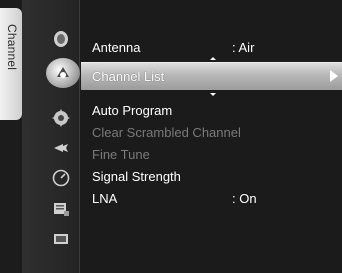 The width and height of the screenshot is (342, 273). What do you see at coordinates (132, 110) in the screenshot?
I see `menu-item-label: Auto Program` at bounding box center [132, 110].